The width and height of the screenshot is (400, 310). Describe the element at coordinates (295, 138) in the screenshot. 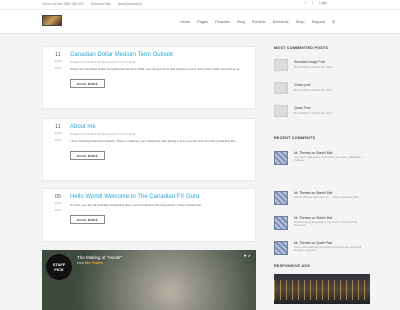

I see `recent-comments-heading: RECENT COMMENTS` at that location.